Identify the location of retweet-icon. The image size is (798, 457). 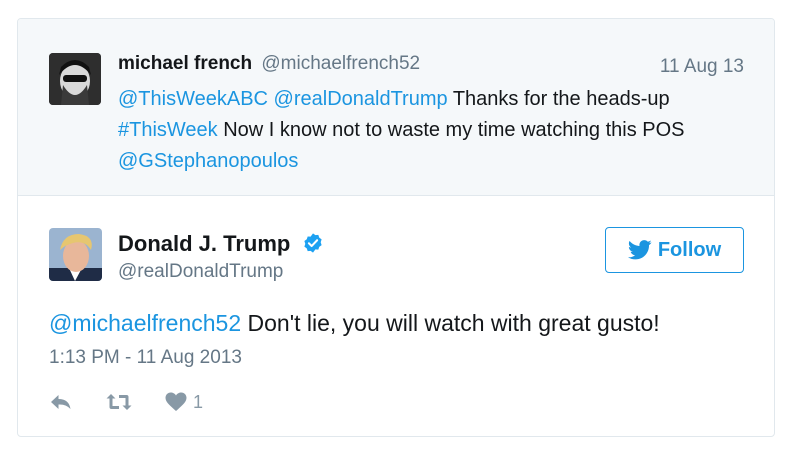
(119, 402).